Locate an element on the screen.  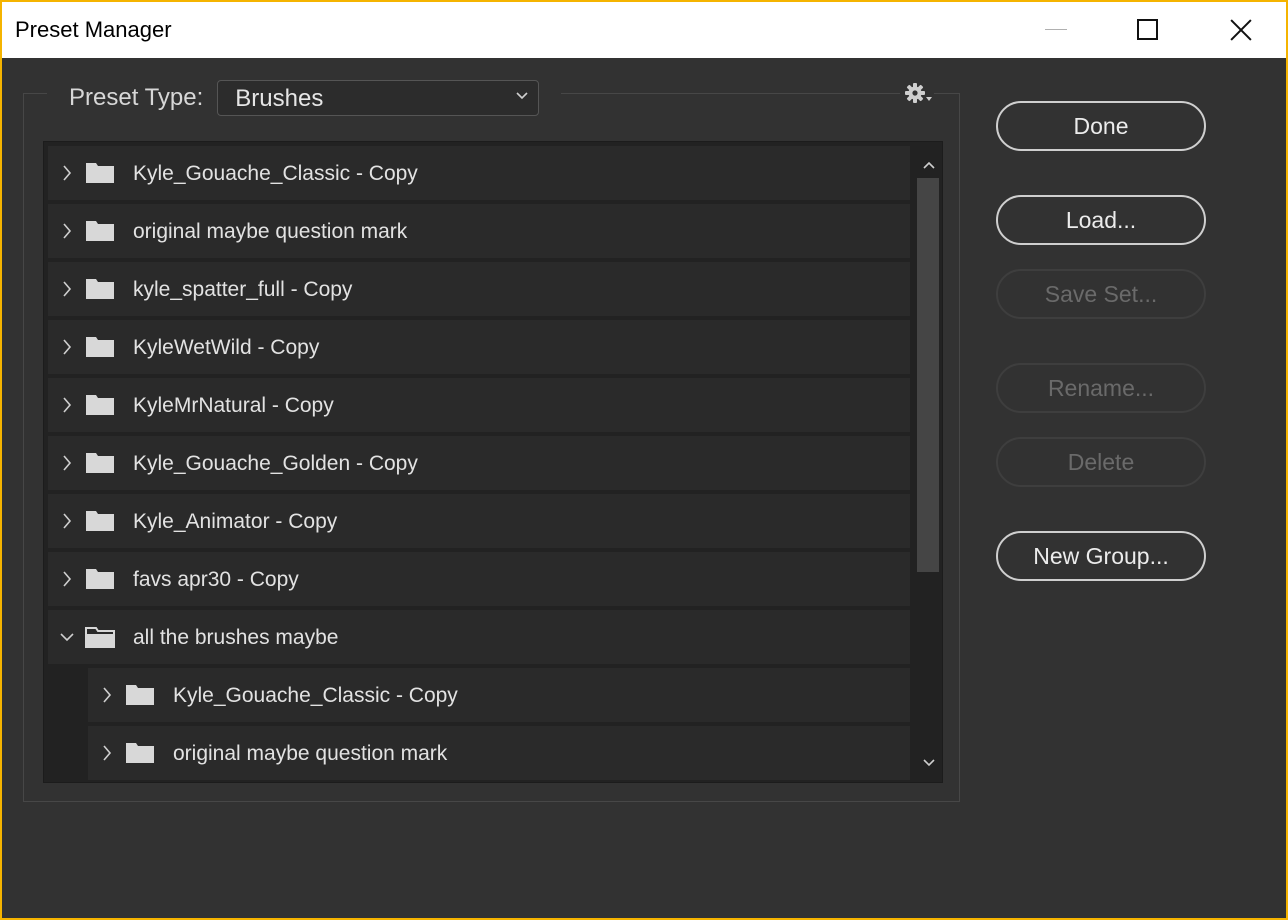
title-bar: Preset Manager is located at coordinates (644, 30).